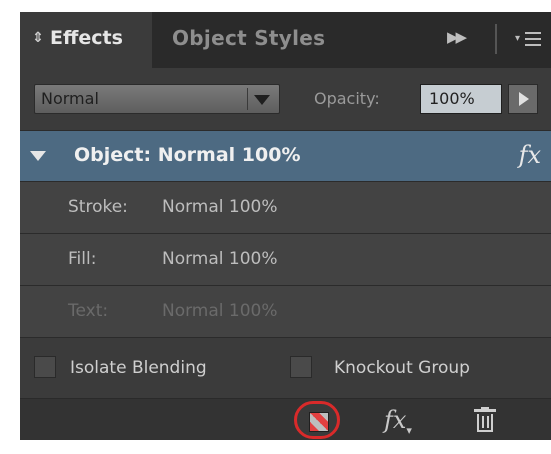 The width and height of the screenshot is (551, 454). I want to click on stroke-value: Normal 100%, so click(220, 207).